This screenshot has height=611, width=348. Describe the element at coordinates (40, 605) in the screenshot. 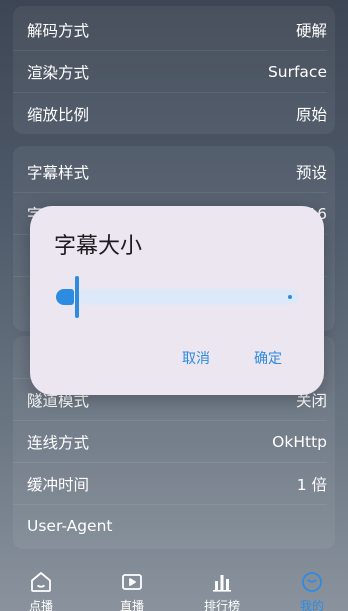

I see `nav-label: 点播` at that location.